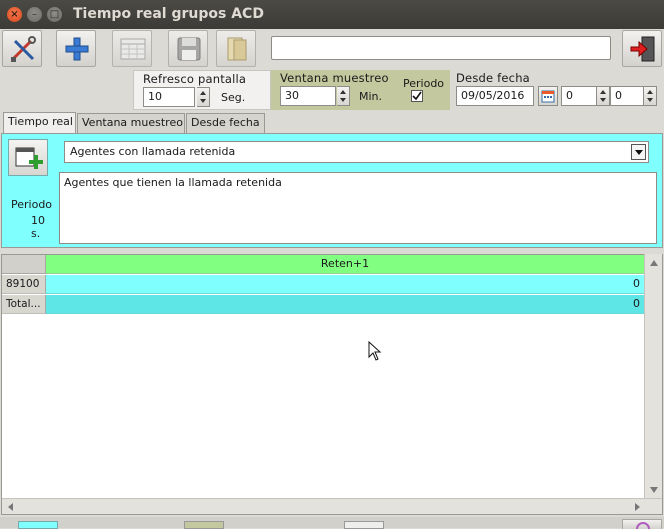  I want to click on folder-icon, so click(237, 49).